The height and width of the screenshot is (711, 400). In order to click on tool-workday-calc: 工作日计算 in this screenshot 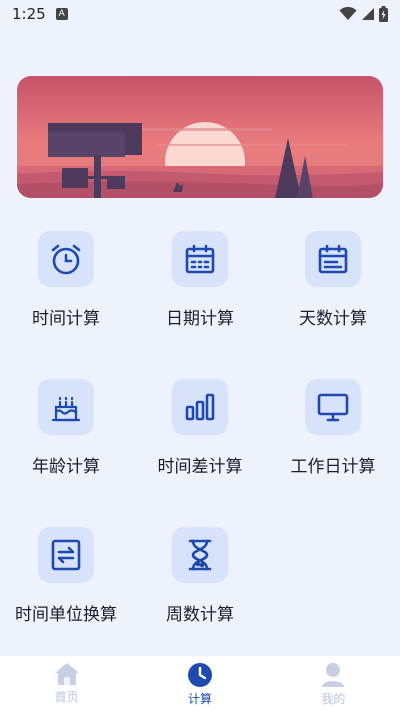, I will do `click(333, 434)`.